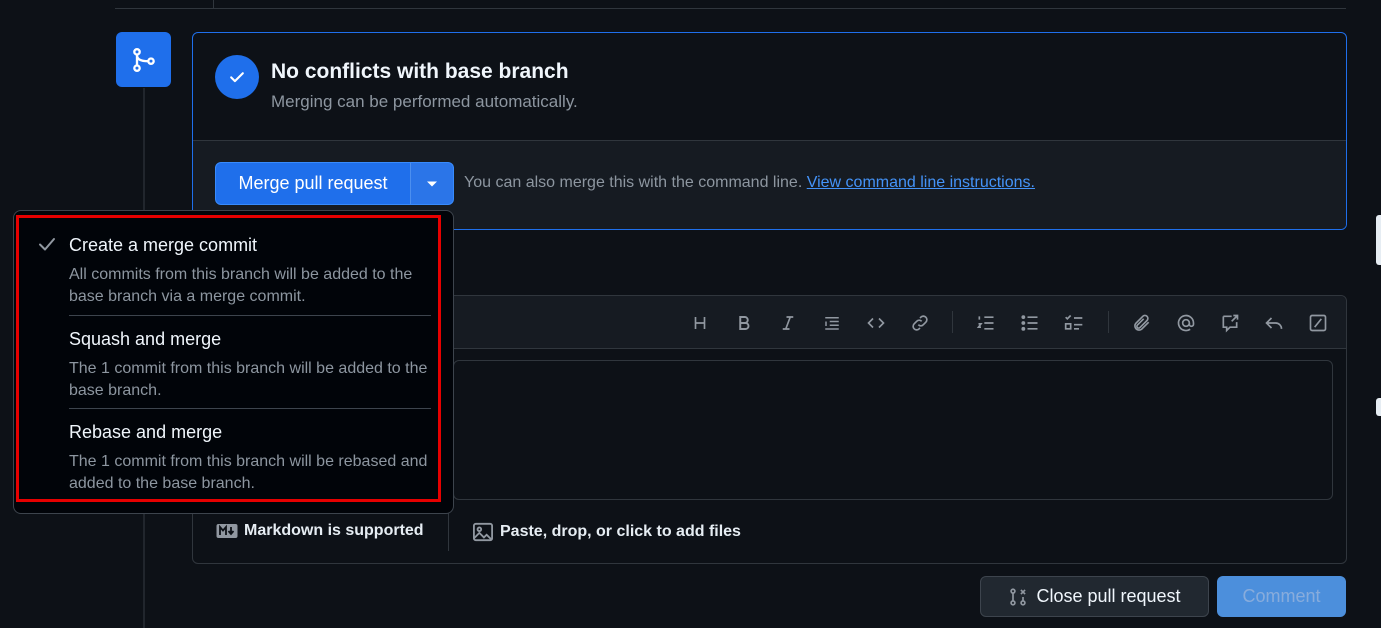 Image resolution: width=1381 pixels, height=628 pixels. What do you see at coordinates (227, 531) in the screenshot?
I see `markdown-icon` at bounding box center [227, 531].